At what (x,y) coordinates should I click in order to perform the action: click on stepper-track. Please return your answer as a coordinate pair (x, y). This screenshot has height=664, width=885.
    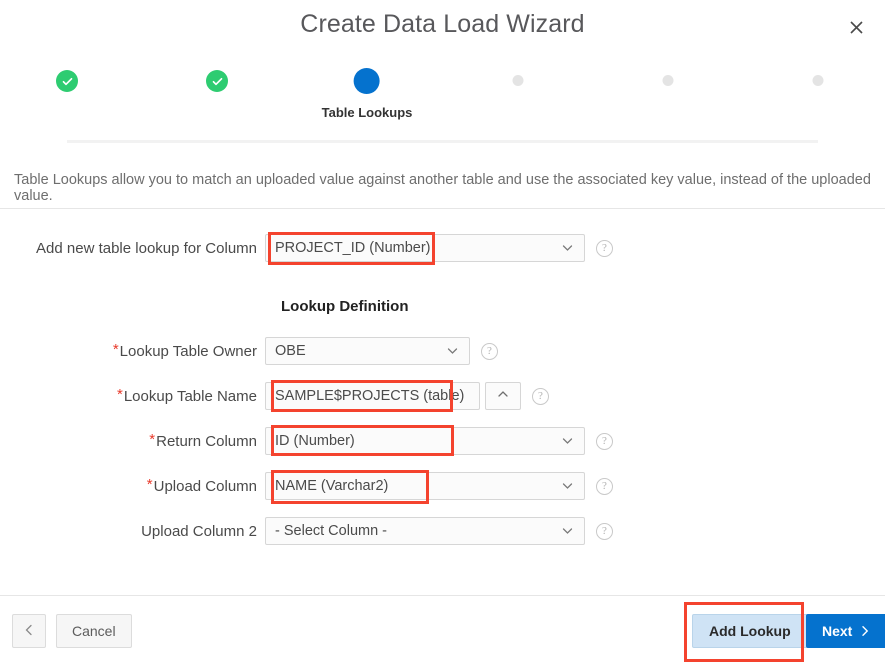
    Looking at the image, I should click on (442, 141).